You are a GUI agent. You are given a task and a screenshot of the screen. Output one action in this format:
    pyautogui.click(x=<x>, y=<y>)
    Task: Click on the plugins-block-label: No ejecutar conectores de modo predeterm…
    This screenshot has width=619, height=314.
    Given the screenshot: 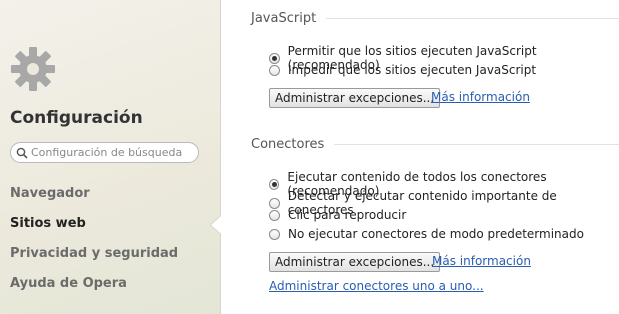 What is the action you would take?
    pyautogui.click(x=436, y=234)
    